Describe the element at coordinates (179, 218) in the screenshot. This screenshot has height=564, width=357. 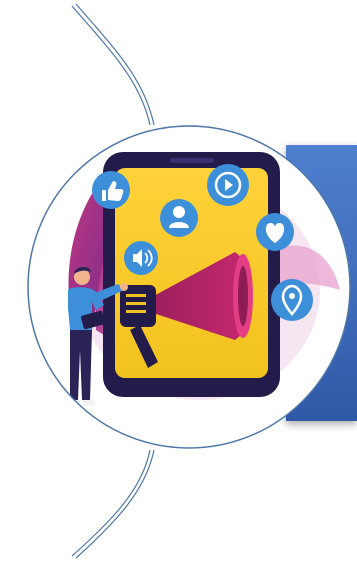
I see `user-icon` at that location.